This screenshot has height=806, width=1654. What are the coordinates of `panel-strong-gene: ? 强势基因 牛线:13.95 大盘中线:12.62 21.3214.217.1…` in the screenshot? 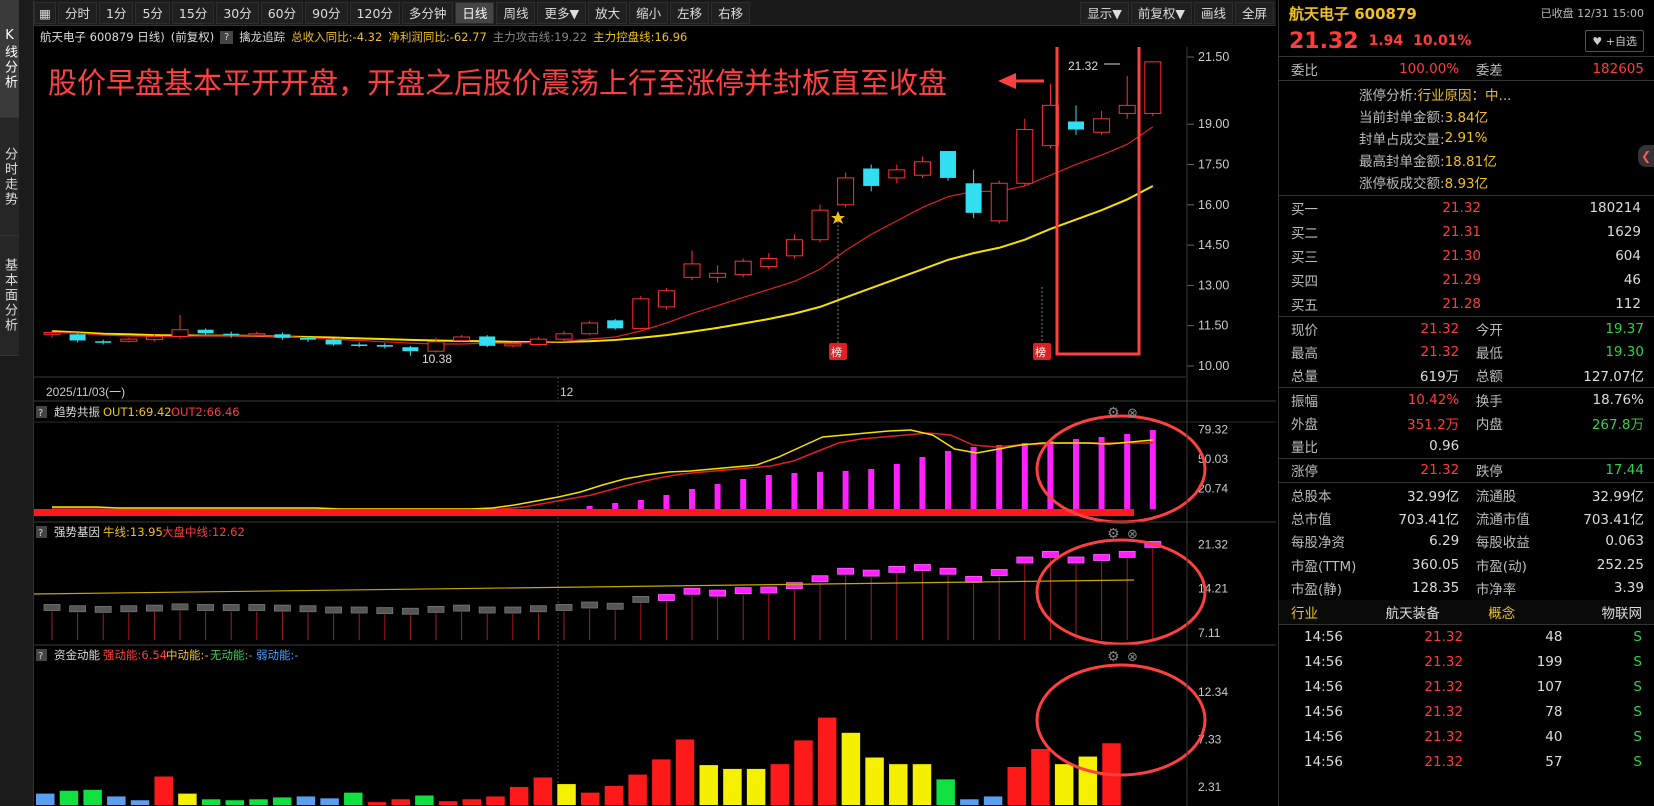 It's located at (655, 583).